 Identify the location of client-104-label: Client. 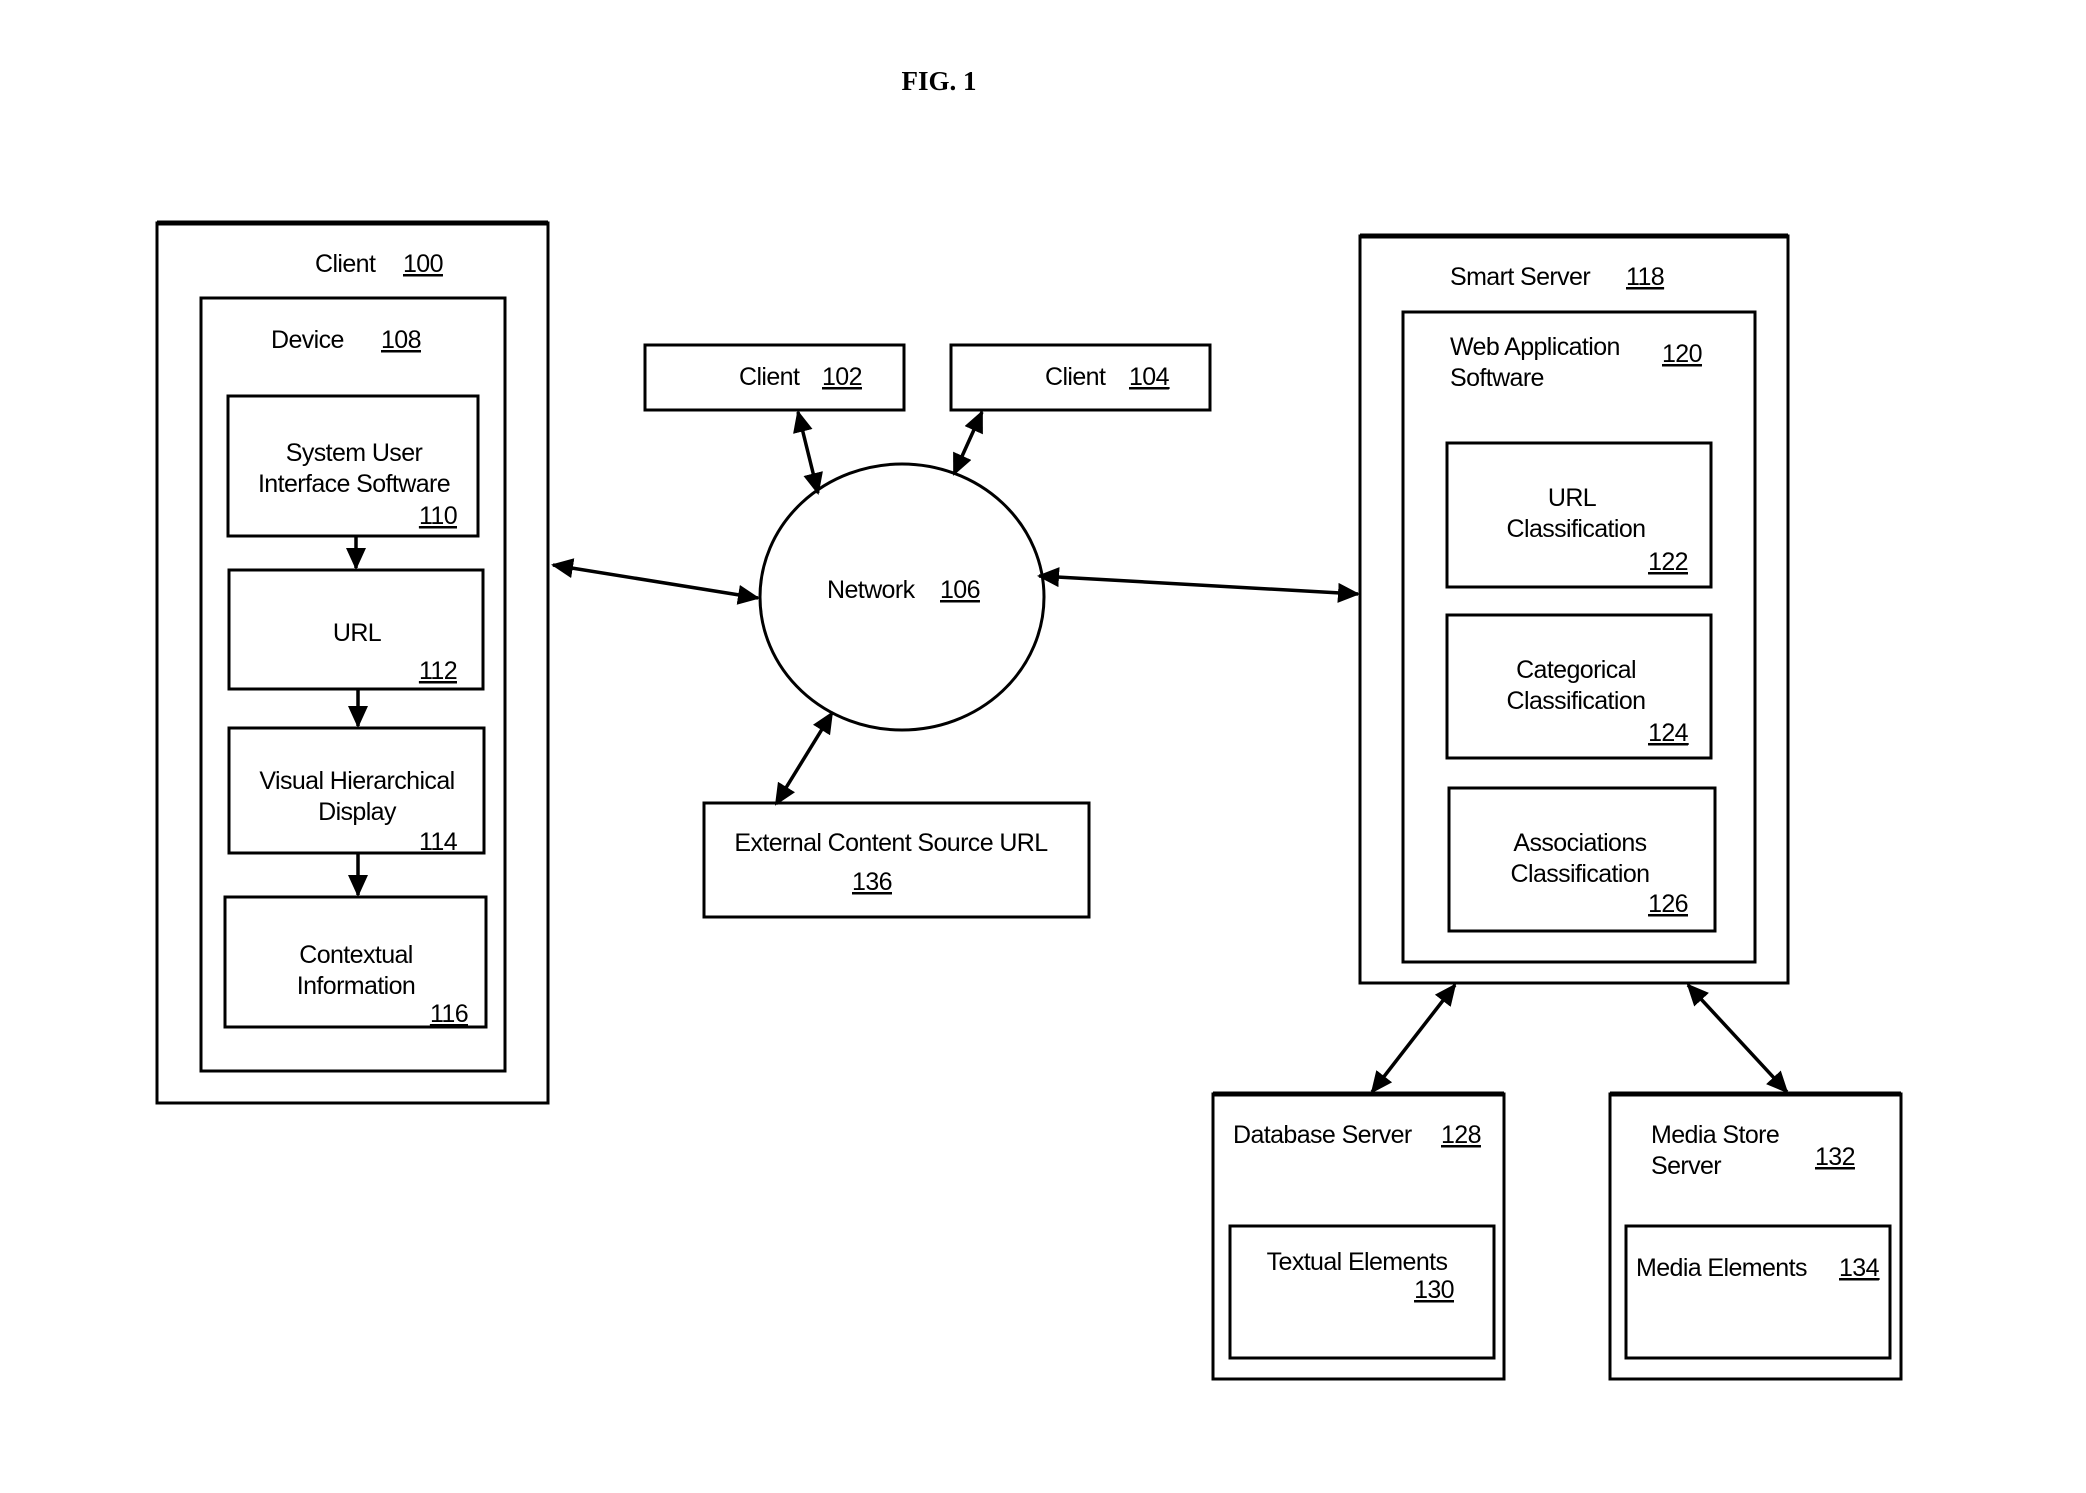
(1075, 377).